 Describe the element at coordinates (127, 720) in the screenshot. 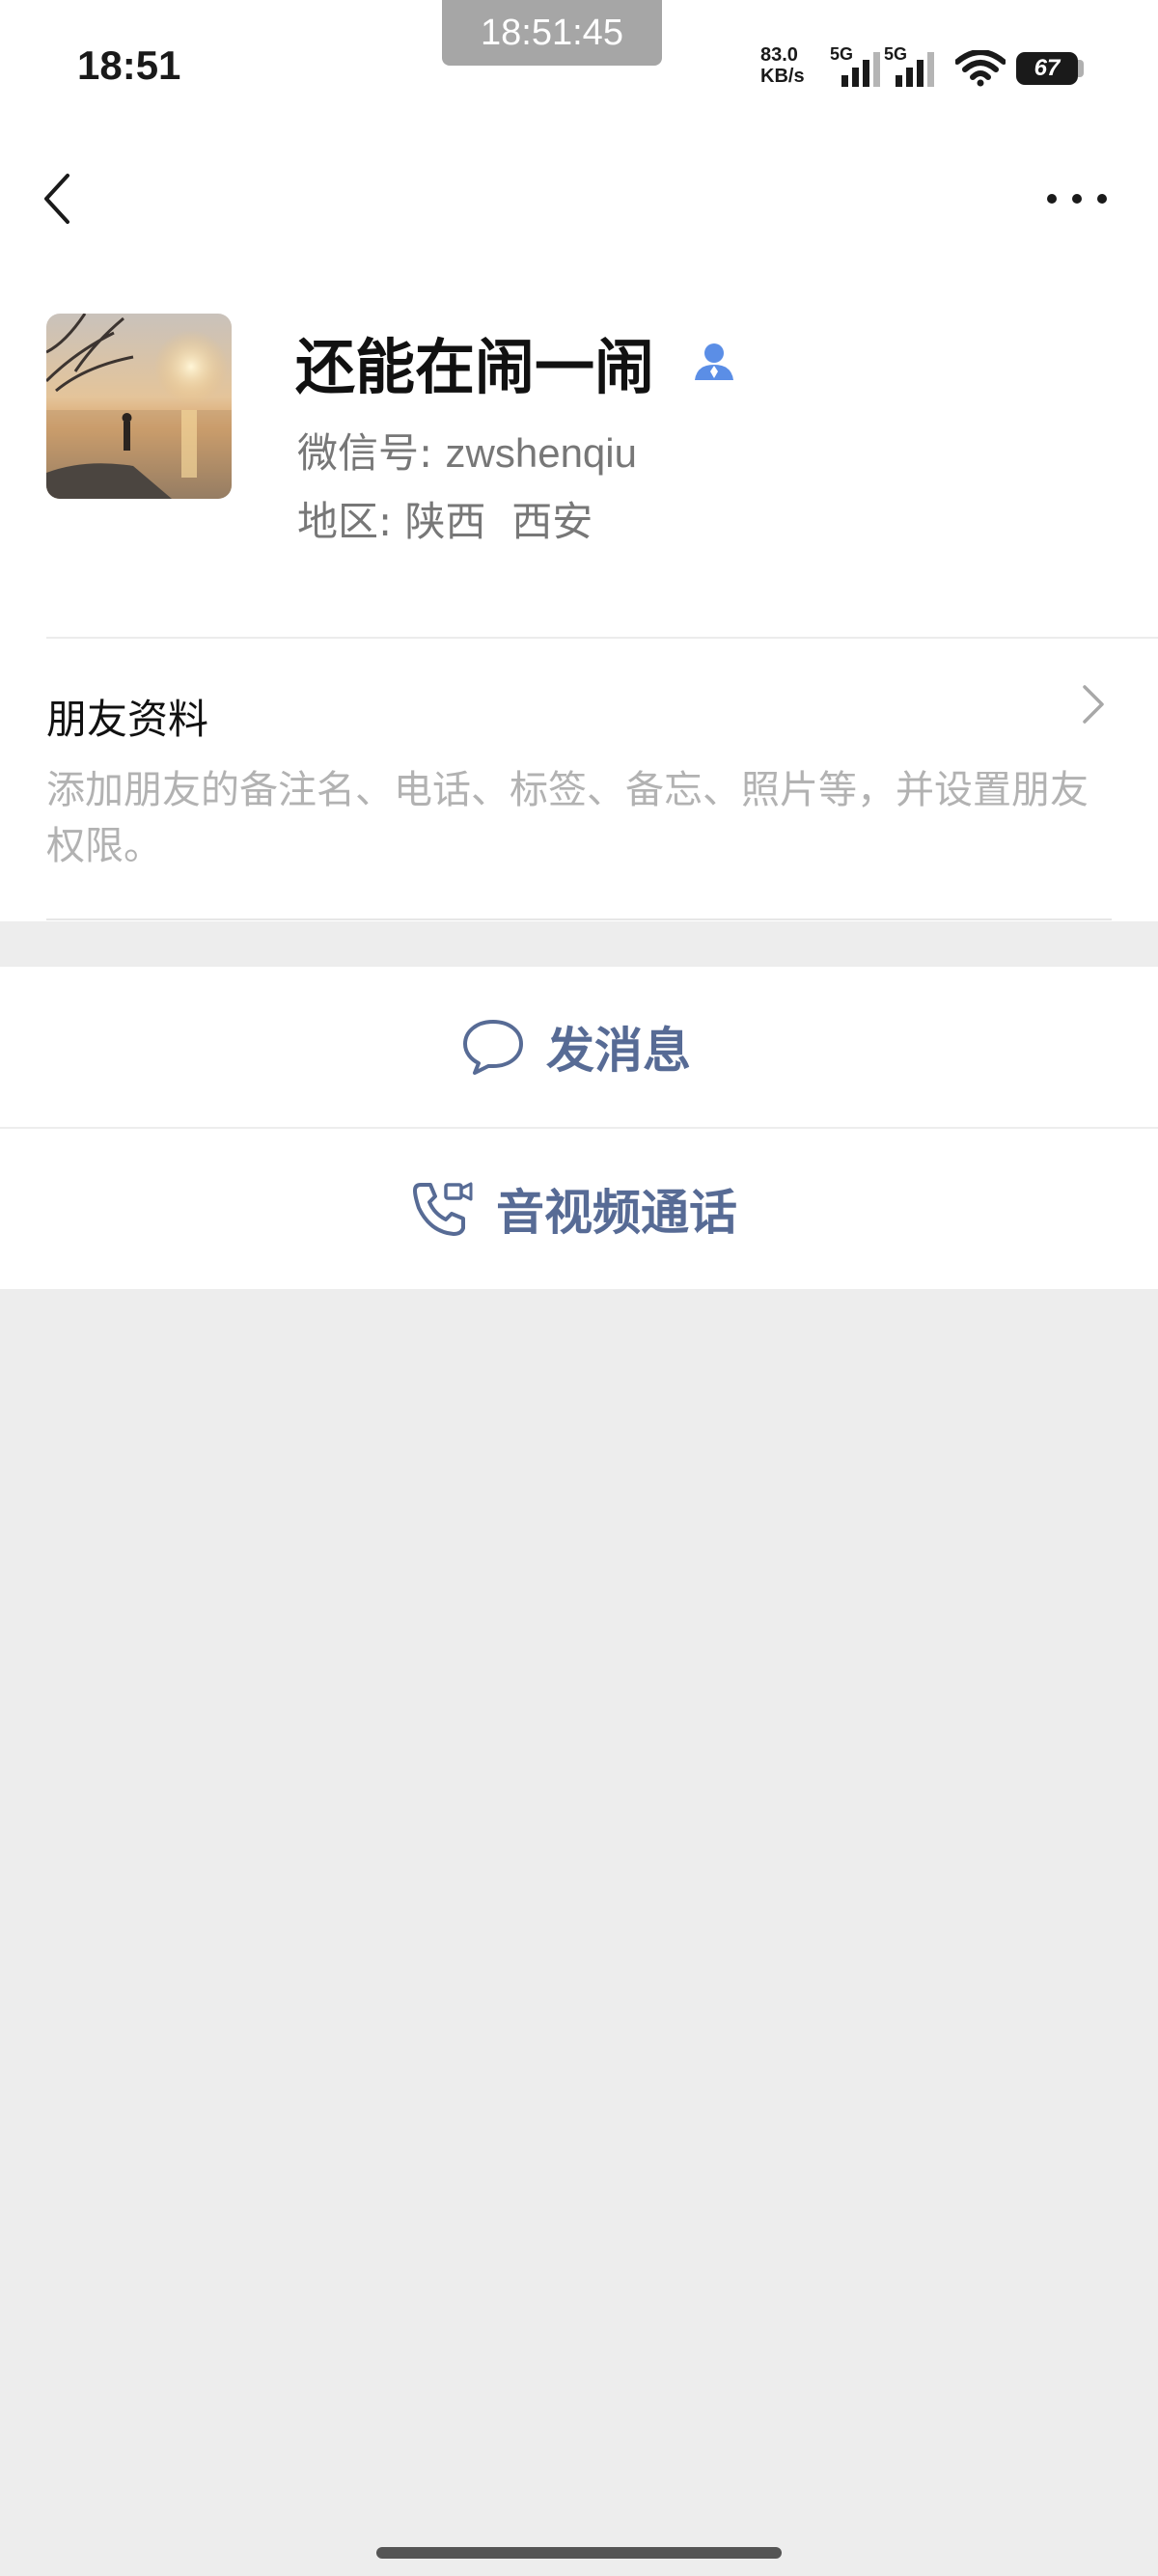

I see `friend-info-title: 朋友资料` at that location.